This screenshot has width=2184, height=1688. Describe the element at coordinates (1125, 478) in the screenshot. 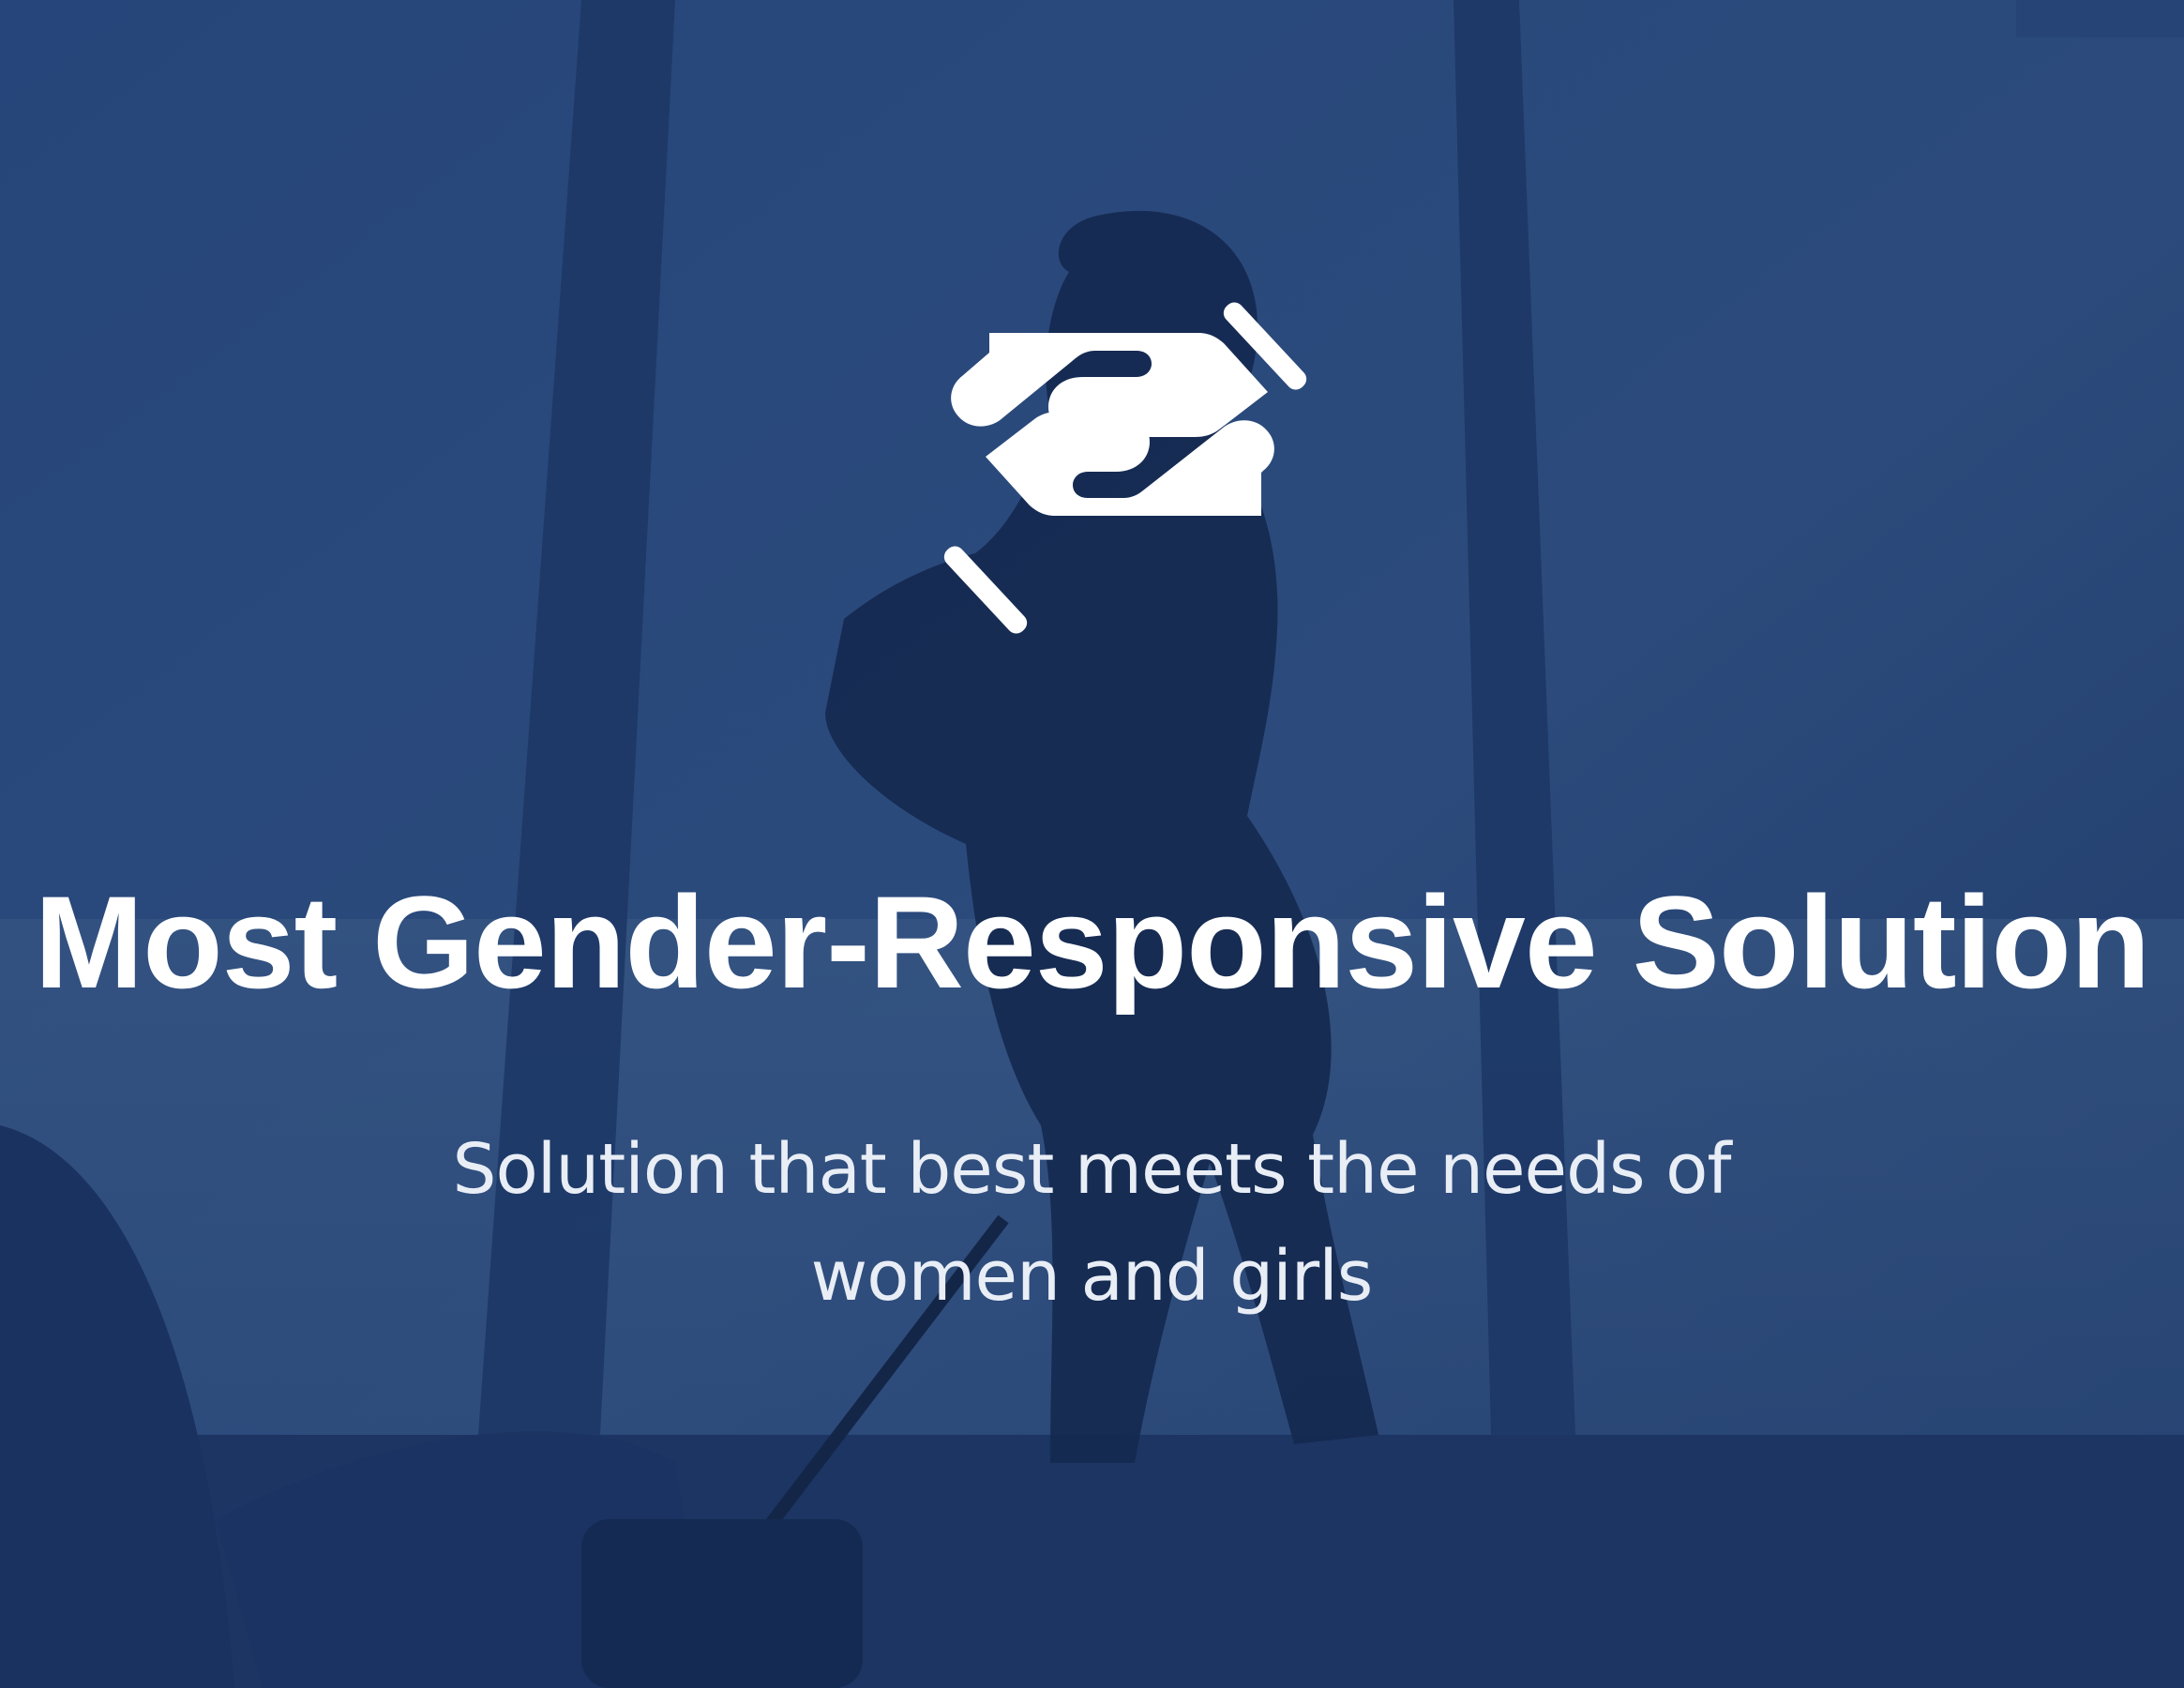

I see `helping-hands-icon` at that location.